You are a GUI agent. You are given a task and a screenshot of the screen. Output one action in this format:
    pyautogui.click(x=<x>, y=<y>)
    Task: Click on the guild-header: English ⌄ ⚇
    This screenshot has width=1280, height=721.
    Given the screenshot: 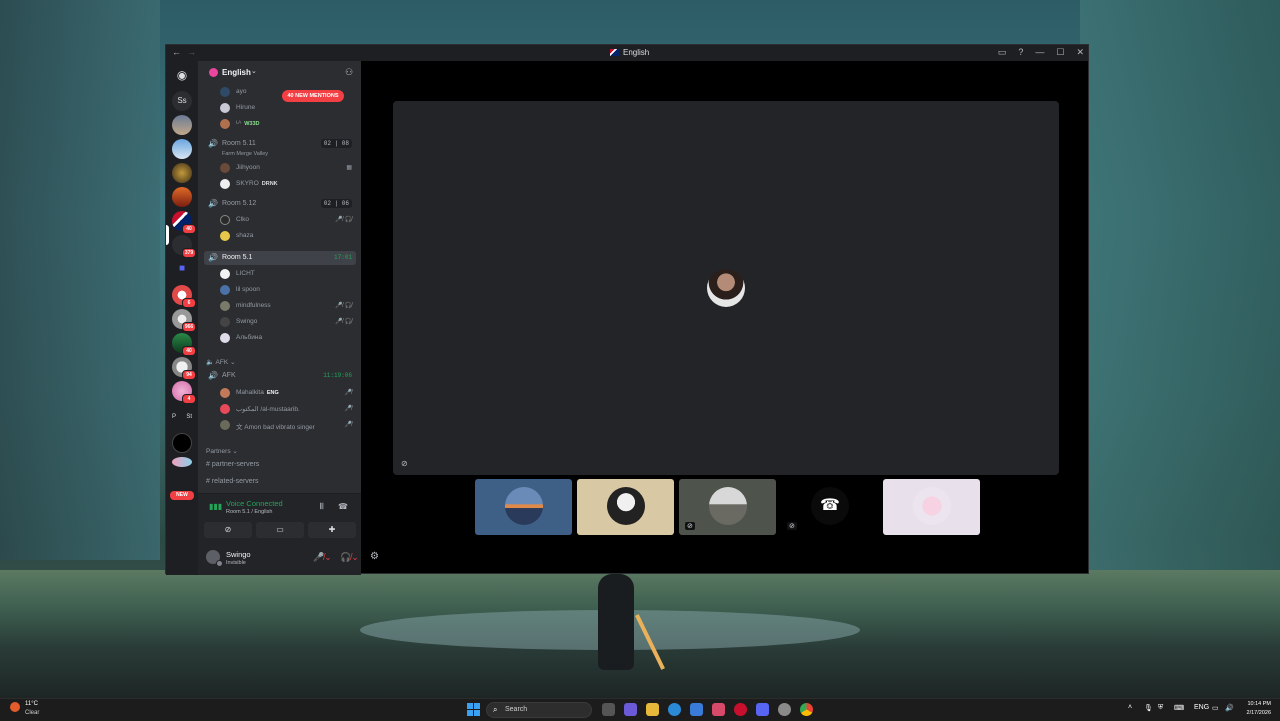 What is the action you would take?
    pyautogui.click(x=279, y=73)
    